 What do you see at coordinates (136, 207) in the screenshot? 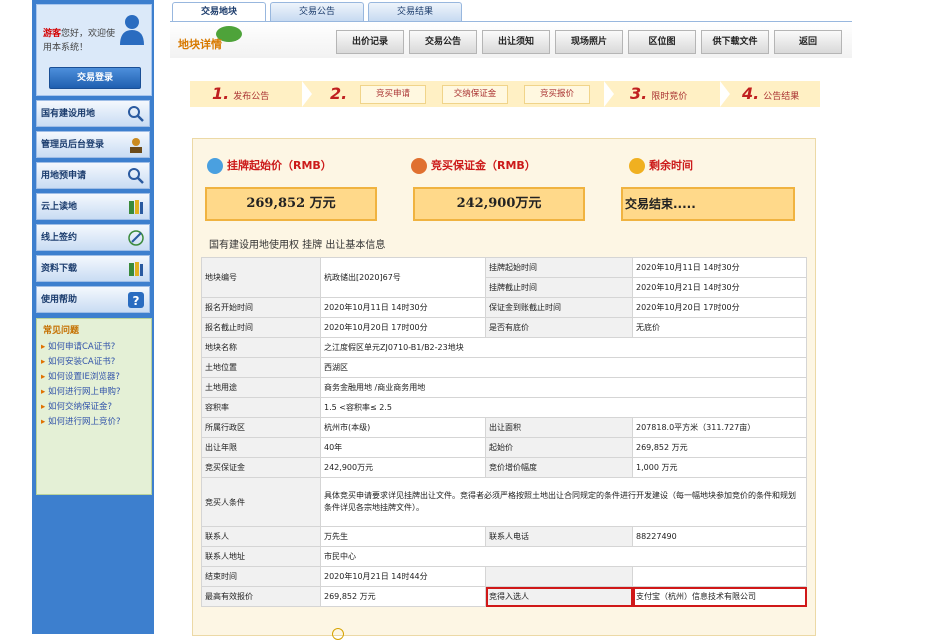
I see `book-icon` at bounding box center [136, 207].